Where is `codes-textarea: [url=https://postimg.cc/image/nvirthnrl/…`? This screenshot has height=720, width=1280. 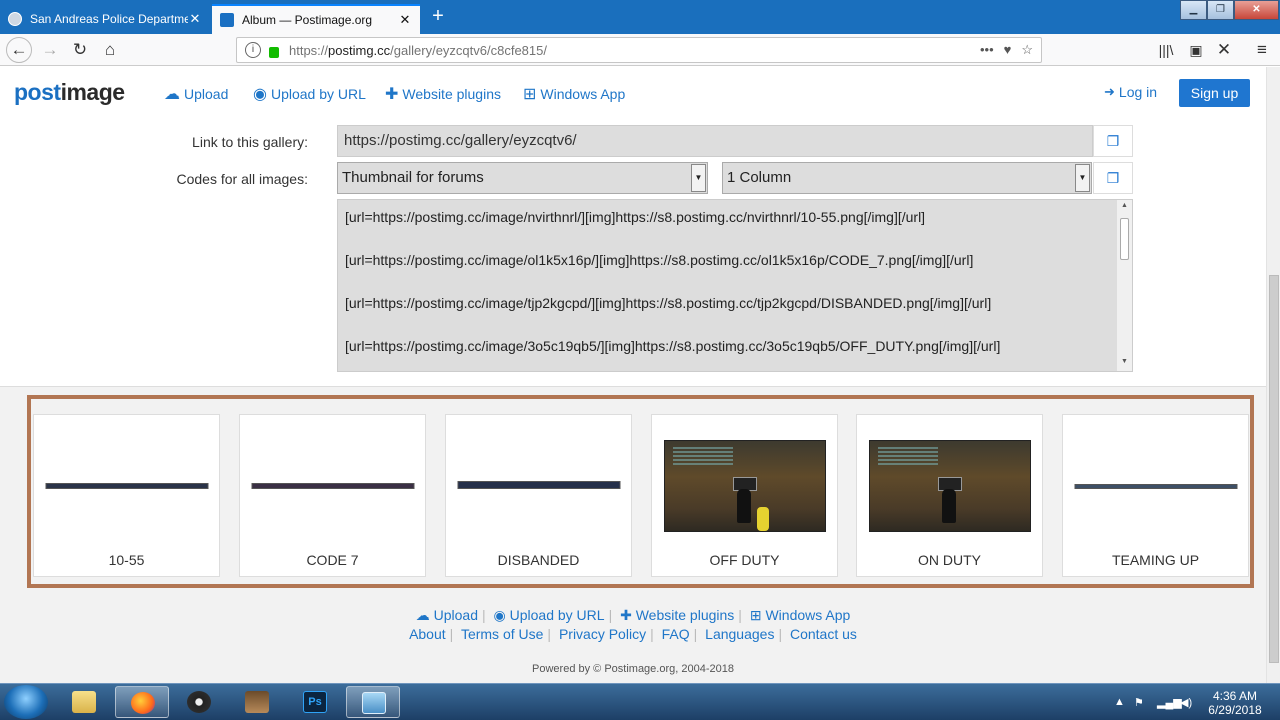
codes-textarea: [url=https://postimg.cc/image/nvirthnrl/… is located at coordinates (735, 285).